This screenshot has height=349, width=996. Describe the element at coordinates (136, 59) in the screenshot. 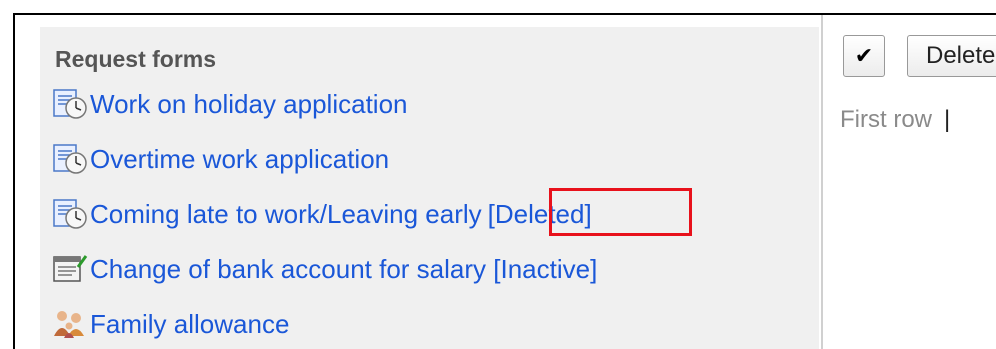

I see `panel-title: Request forms` at that location.